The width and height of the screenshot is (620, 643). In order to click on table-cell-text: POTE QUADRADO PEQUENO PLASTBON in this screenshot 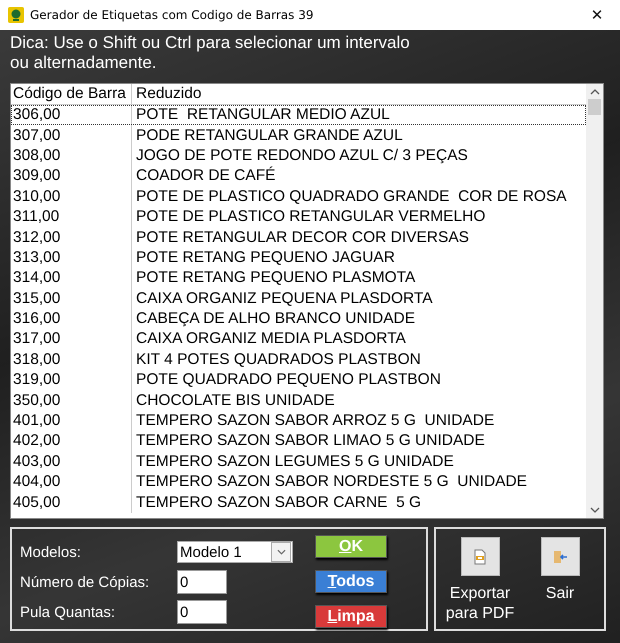, I will do `click(288, 380)`.